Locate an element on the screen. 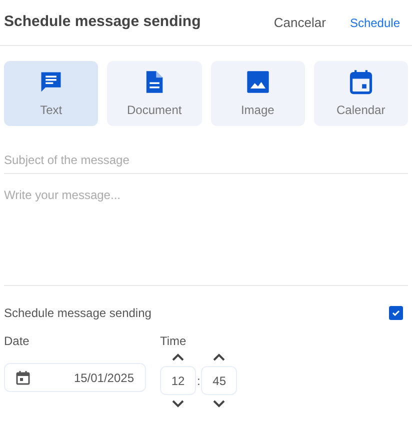  date-label: Date is located at coordinates (17, 340).